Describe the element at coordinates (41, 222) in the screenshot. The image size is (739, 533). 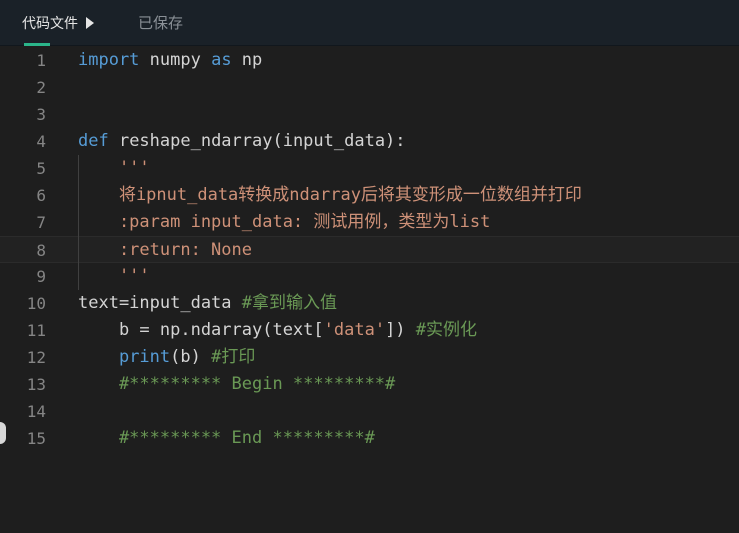
I see `line-number: 7` at that location.